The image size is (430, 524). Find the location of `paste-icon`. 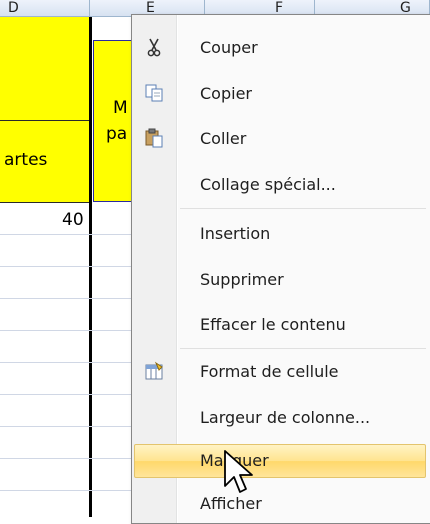

paste-icon is located at coordinates (154, 138).